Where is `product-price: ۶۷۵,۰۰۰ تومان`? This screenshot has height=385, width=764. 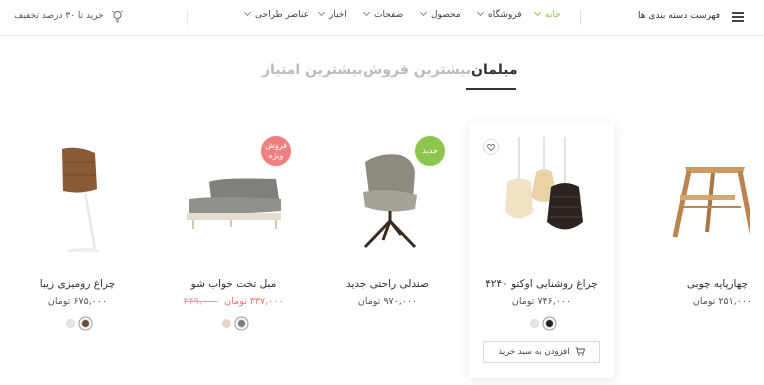
product-price: ۶۷۵,۰۰۰ تومان is located at coordinates (77, 301).